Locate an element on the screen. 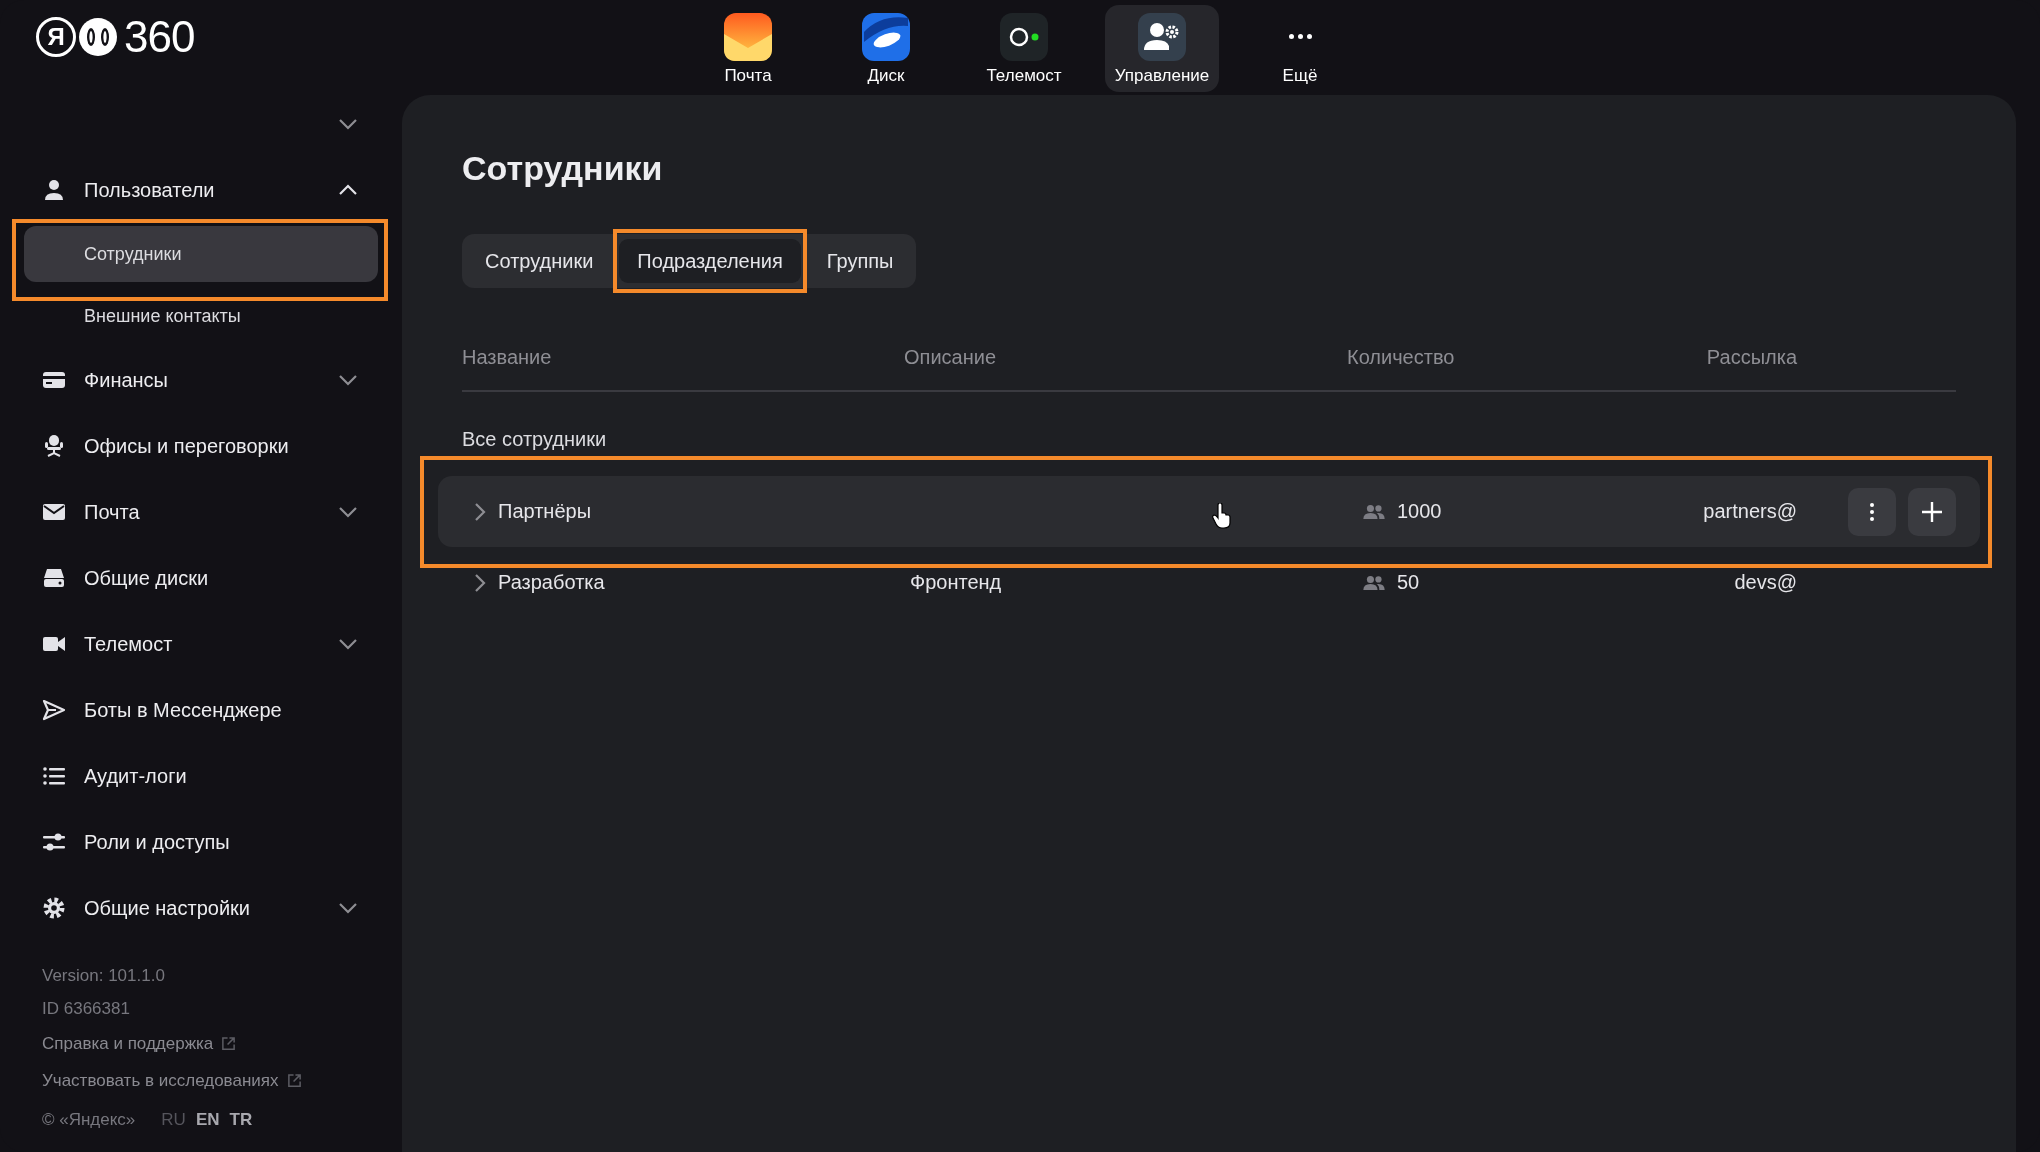  table-cell: Разработка is located at coordinates (551, 582).